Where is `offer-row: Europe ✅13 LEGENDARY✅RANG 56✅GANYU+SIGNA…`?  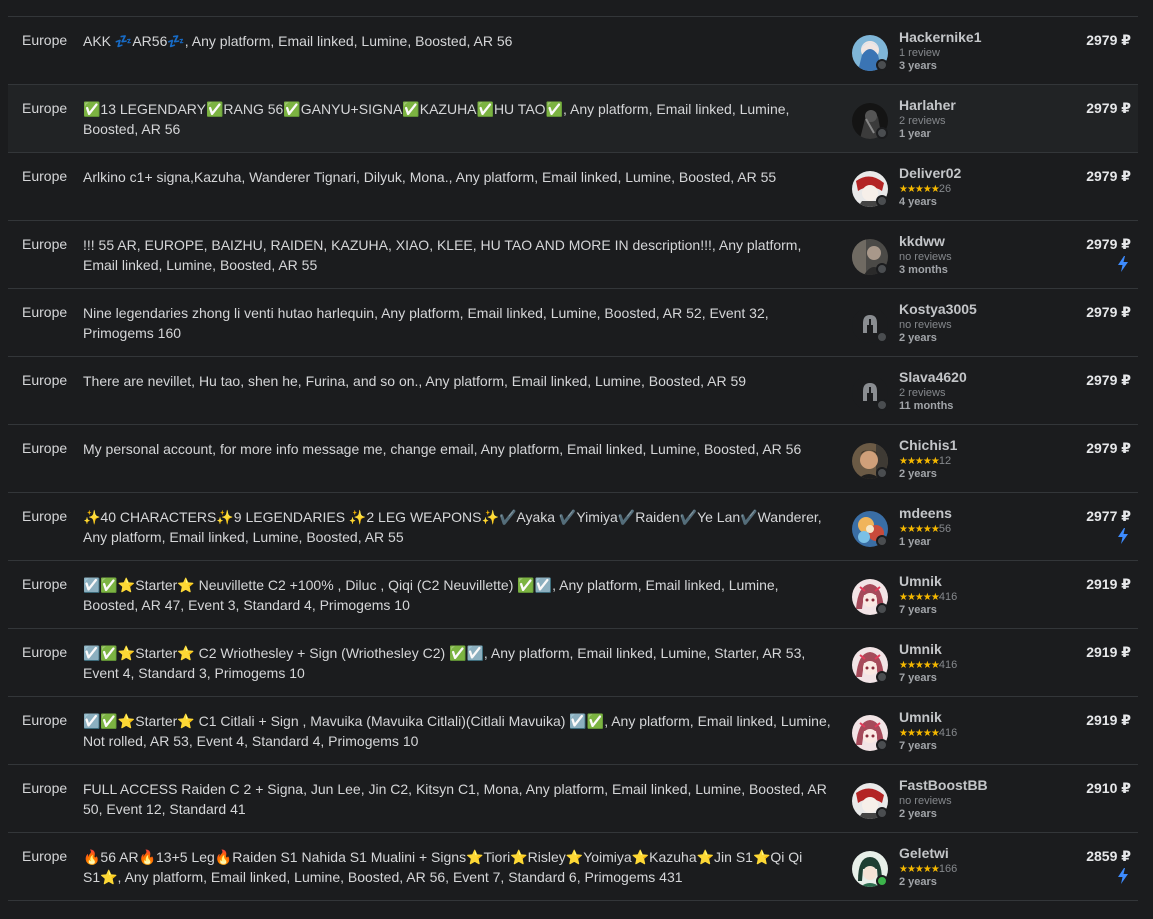 offer-row: Europe ✅13 LEGENDARY✅RANG 56✅GANYU+SIGNA… is located at coordinates (573, 119).